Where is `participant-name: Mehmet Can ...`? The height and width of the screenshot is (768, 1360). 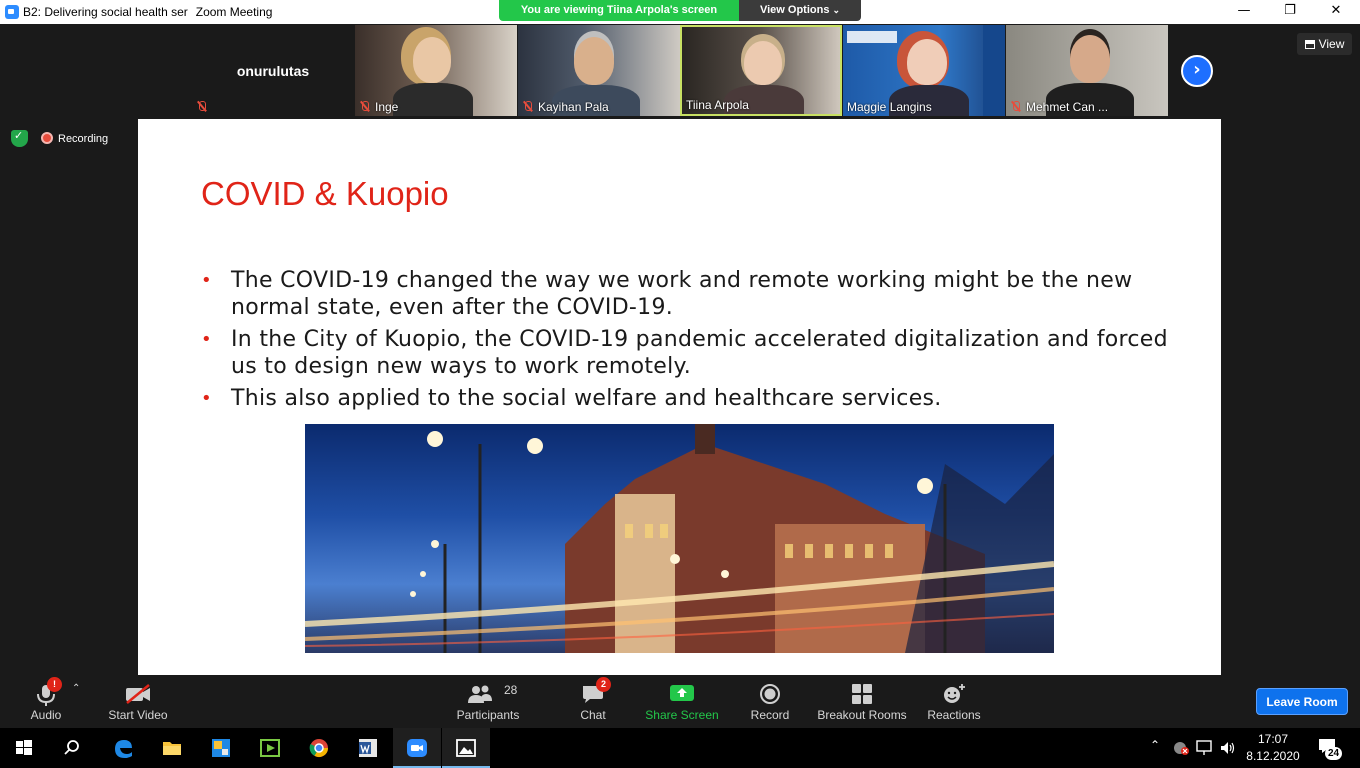
participant-name: Mehmet Can ... is located at coordinates (1067, 107).